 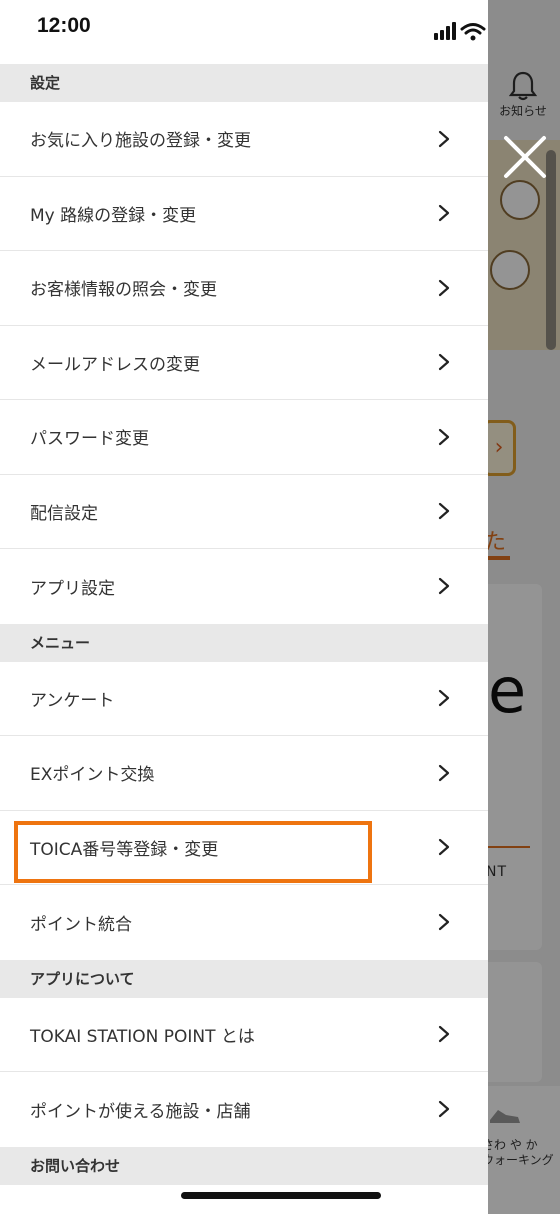 What do you see at coordinates (244, 1165) in the screenshot?
I see `section-header: お問い合わせ` at bounding box center [244, 1165].